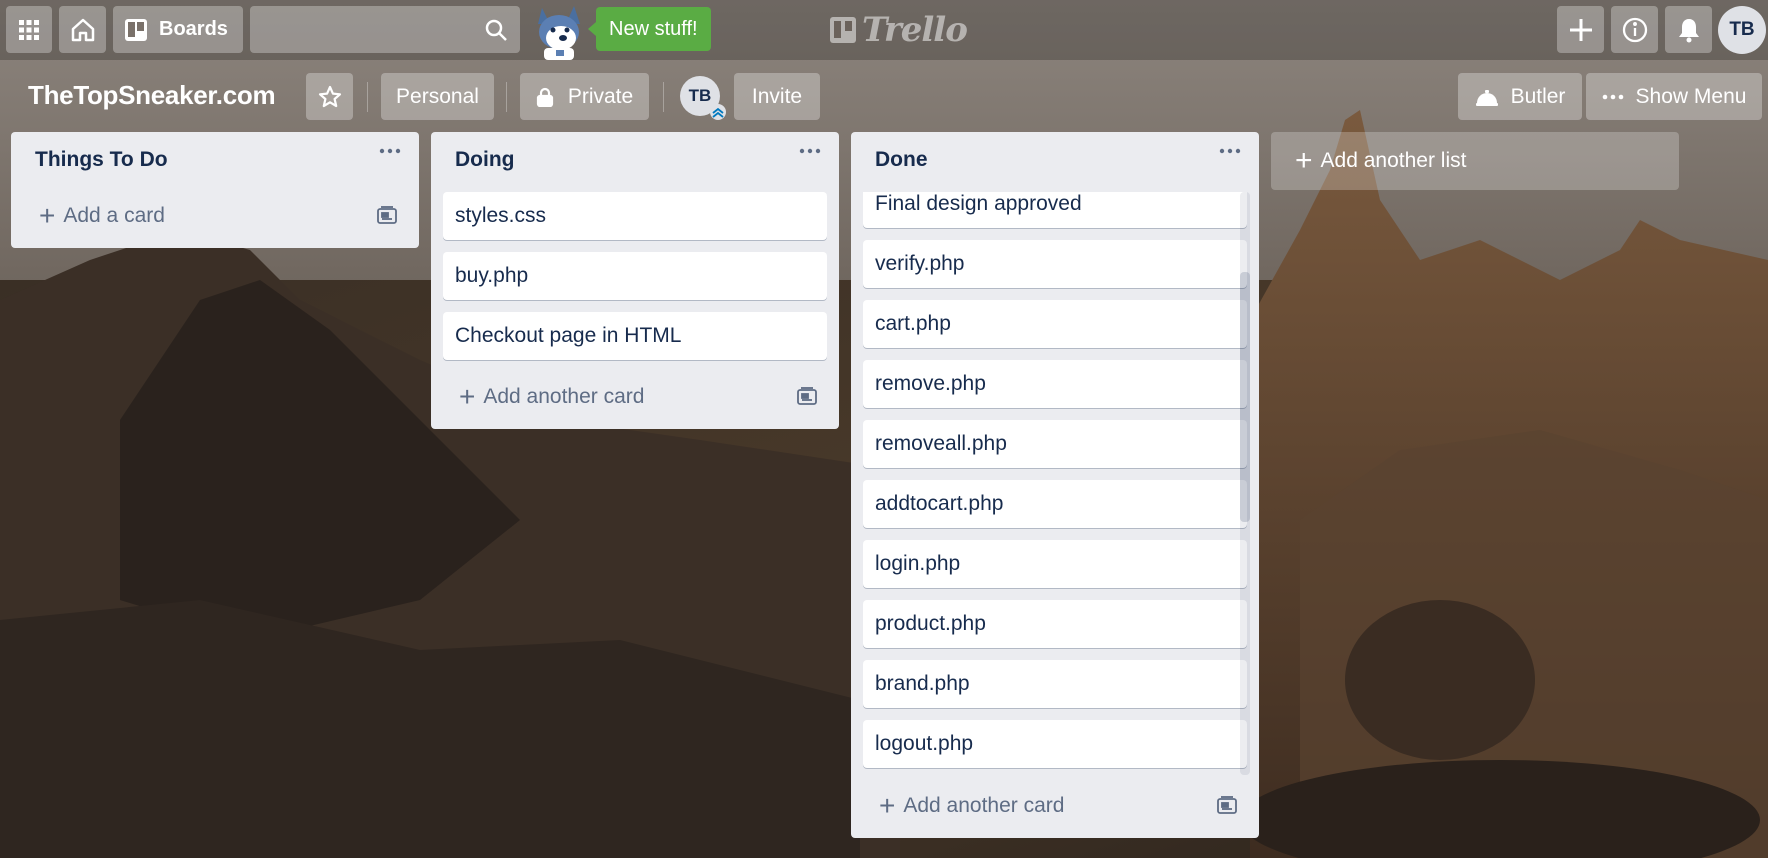 This screenshot has width=1768, height=858. I want to click on home-icon, so click(82, 29).